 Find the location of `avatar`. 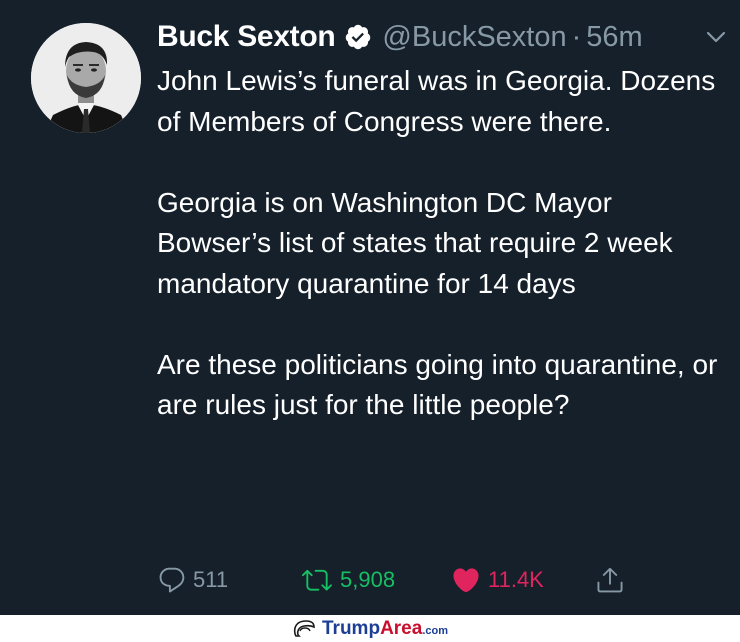

avatar is located at coordinates (86, 78).